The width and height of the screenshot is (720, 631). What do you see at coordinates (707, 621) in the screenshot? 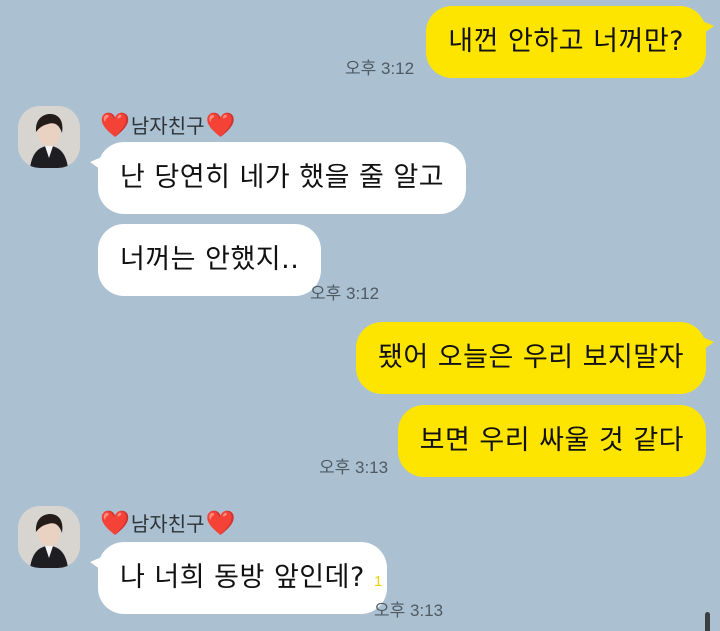
I see `scrollbar` at bounding box center [707, 621].